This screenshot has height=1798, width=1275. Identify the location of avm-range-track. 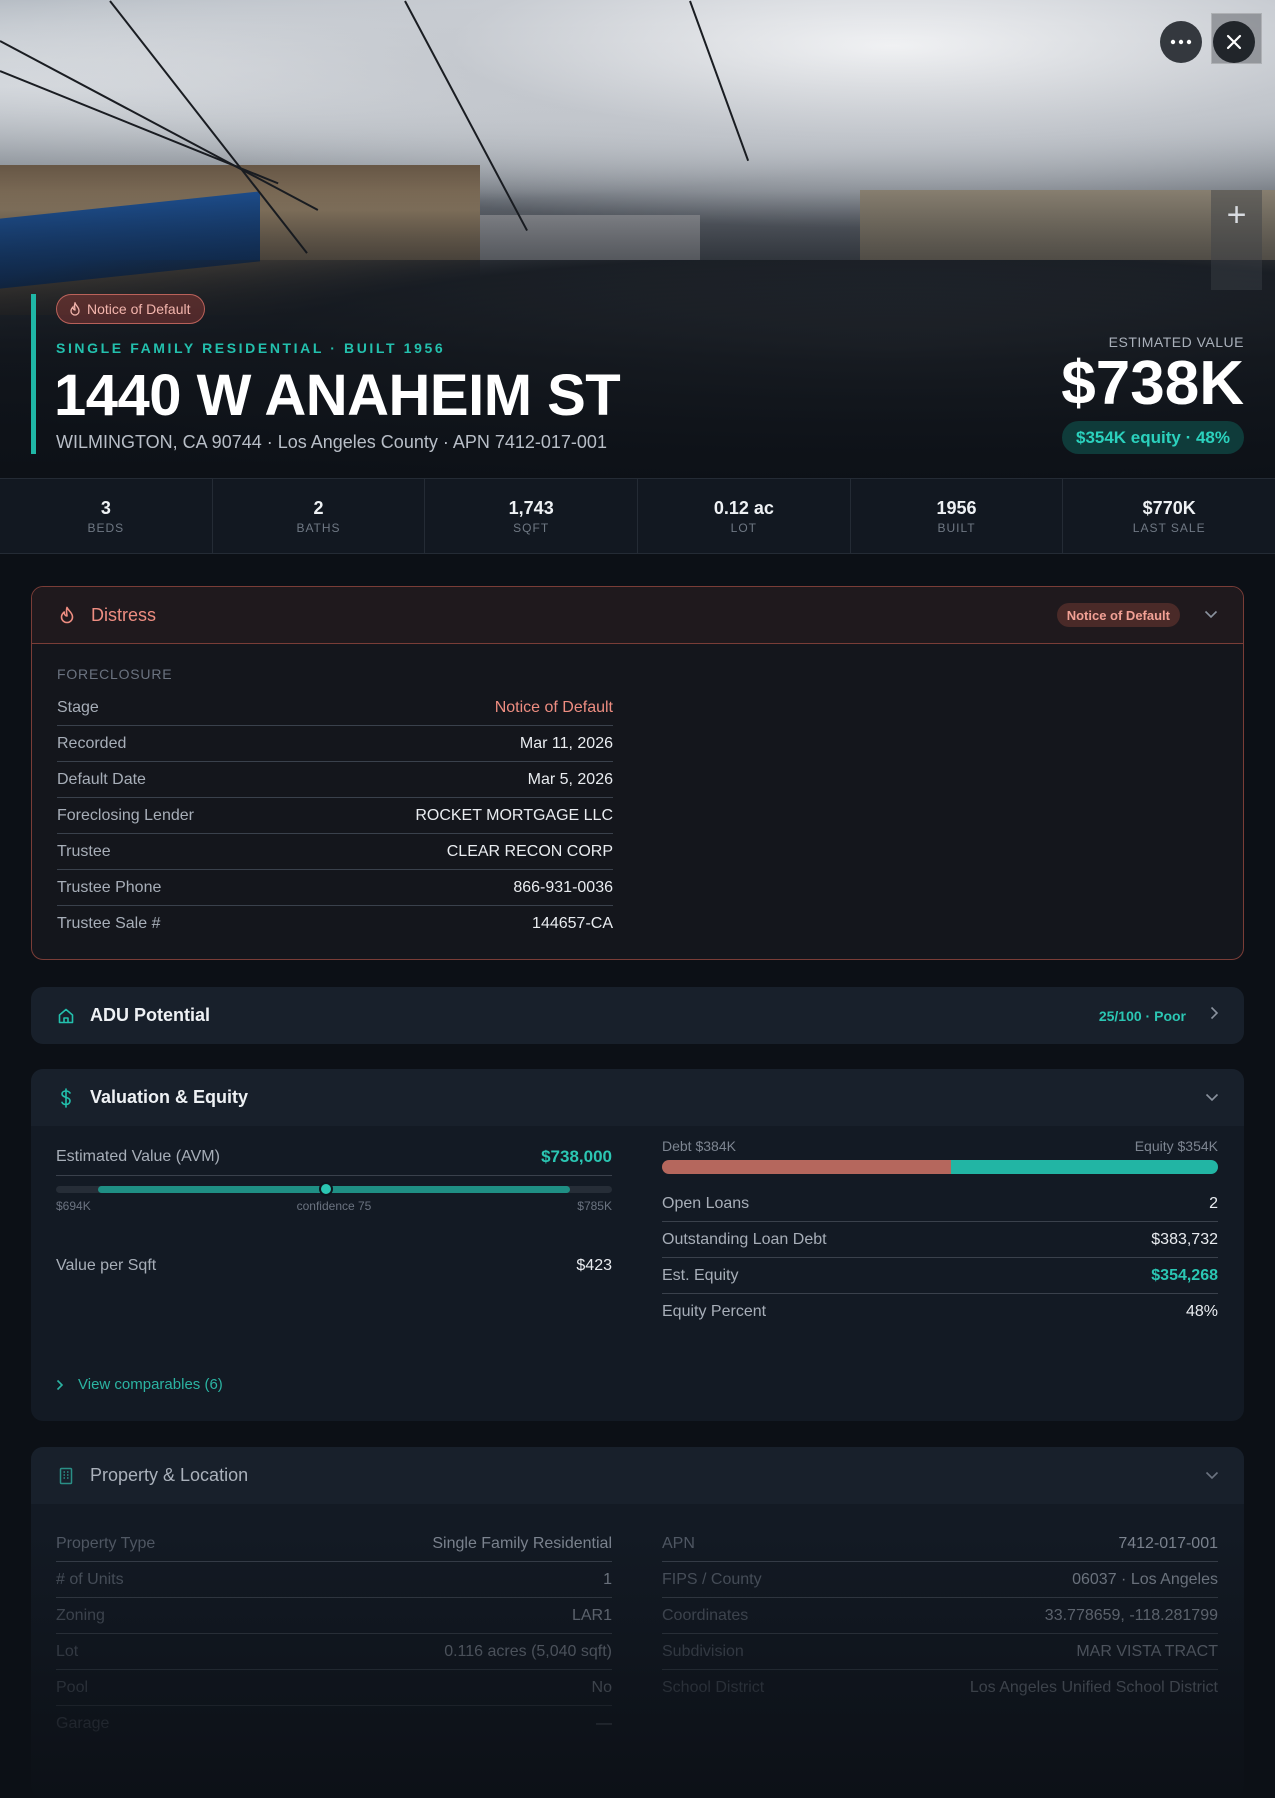
(334, 1189).